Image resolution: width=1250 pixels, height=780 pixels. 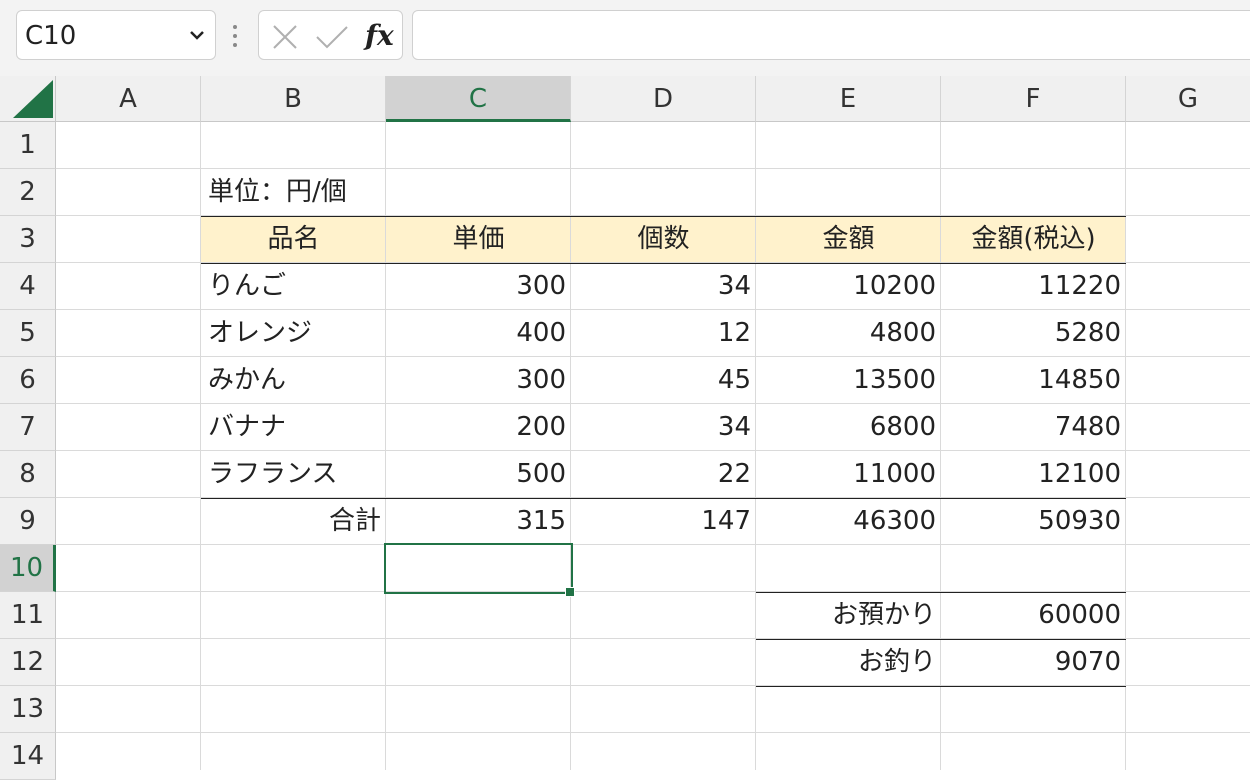 What do you see at coordinates (653, 732) in the screenshot?
I see `gridline` at bounding box center [653, 732].